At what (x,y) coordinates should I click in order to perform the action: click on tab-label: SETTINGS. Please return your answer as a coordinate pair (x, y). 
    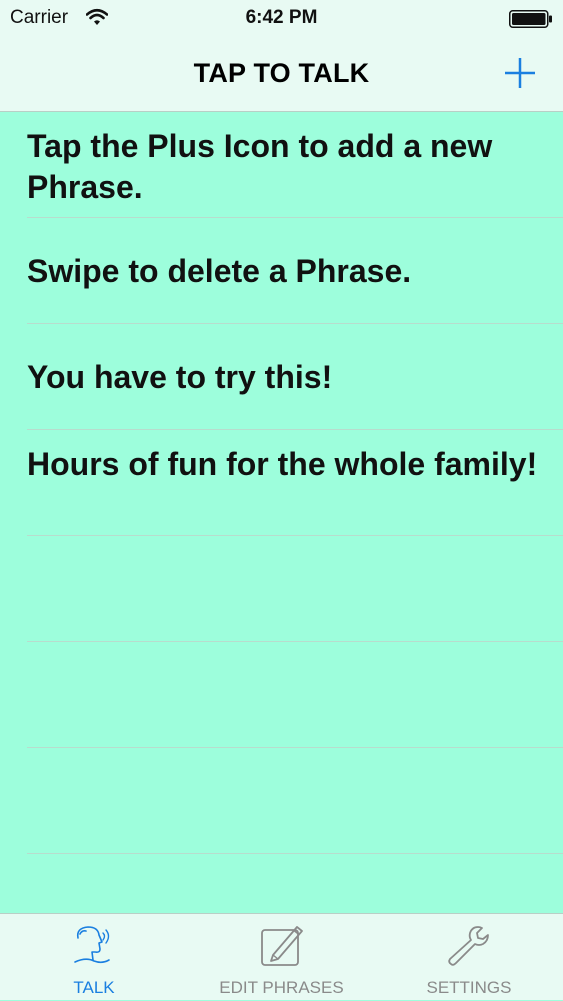
    Looking at the image, I should click on (469, 987).